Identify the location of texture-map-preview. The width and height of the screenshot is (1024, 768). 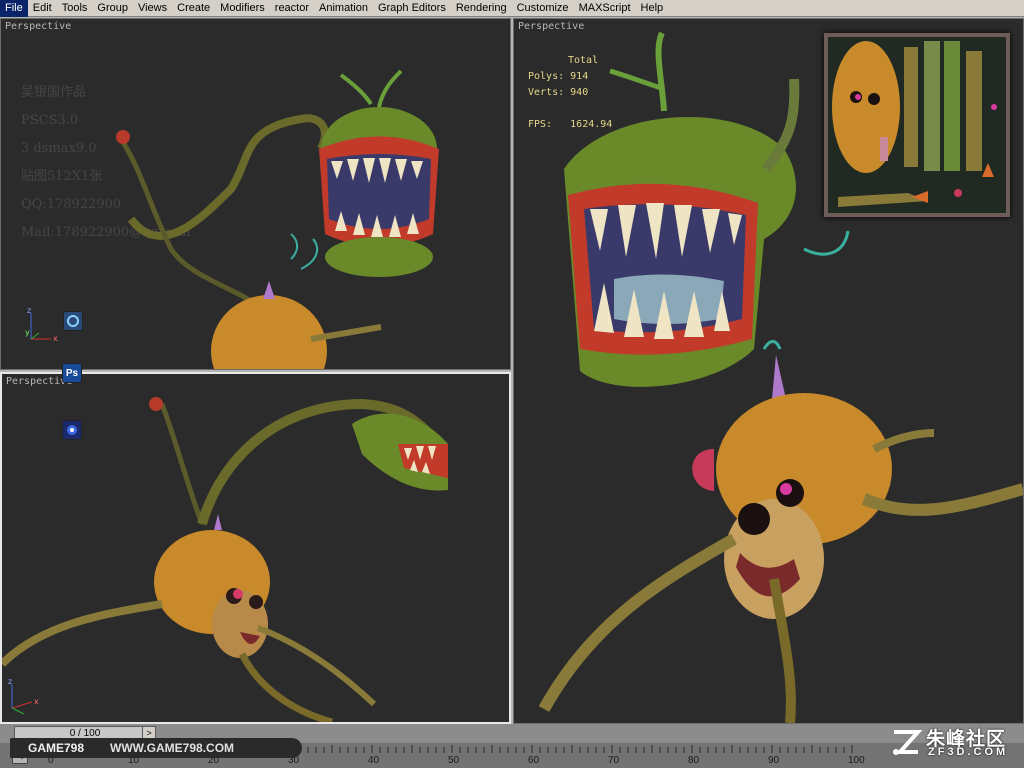
(917, 125).